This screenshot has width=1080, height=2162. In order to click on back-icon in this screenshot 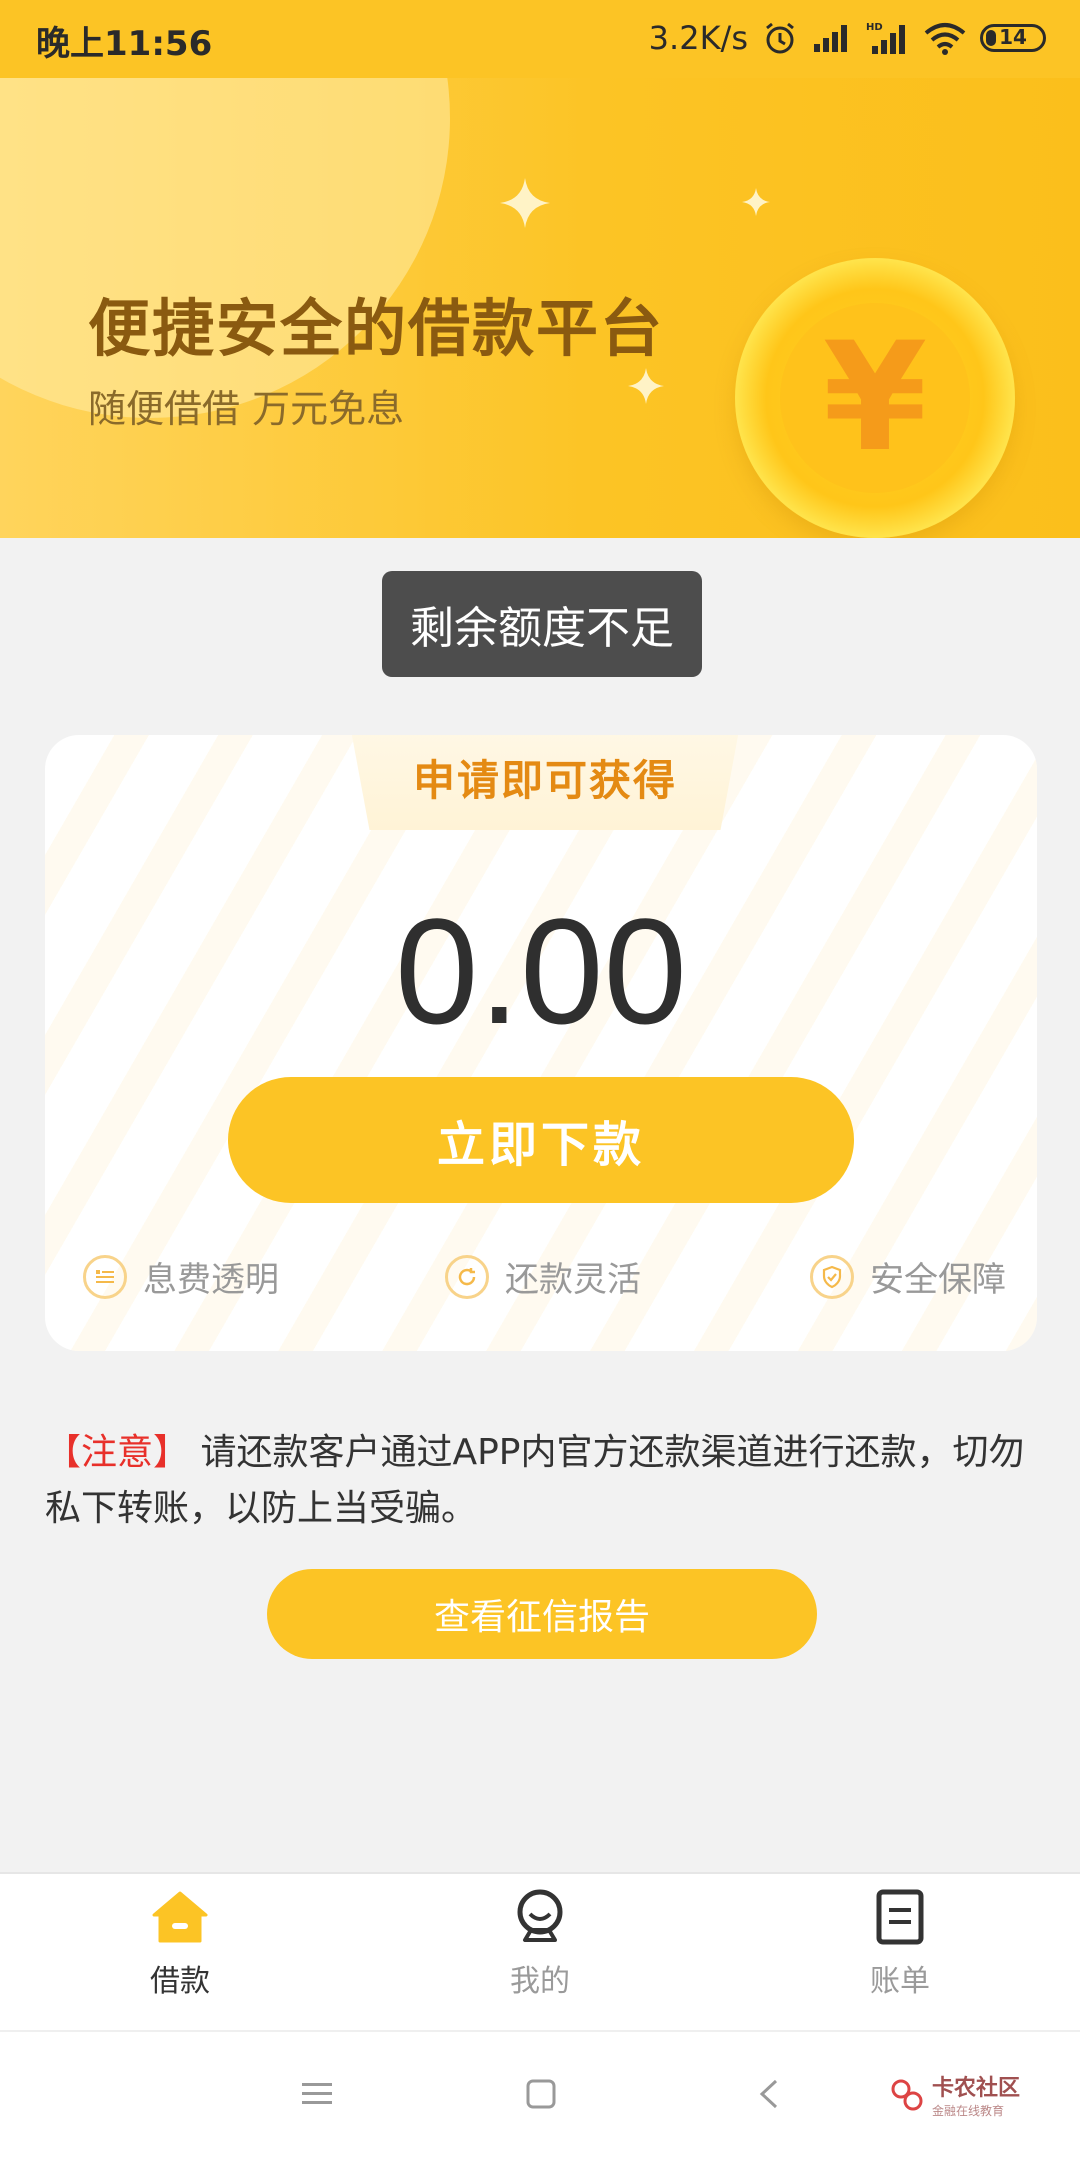, I will do `click(769, 2096)`.